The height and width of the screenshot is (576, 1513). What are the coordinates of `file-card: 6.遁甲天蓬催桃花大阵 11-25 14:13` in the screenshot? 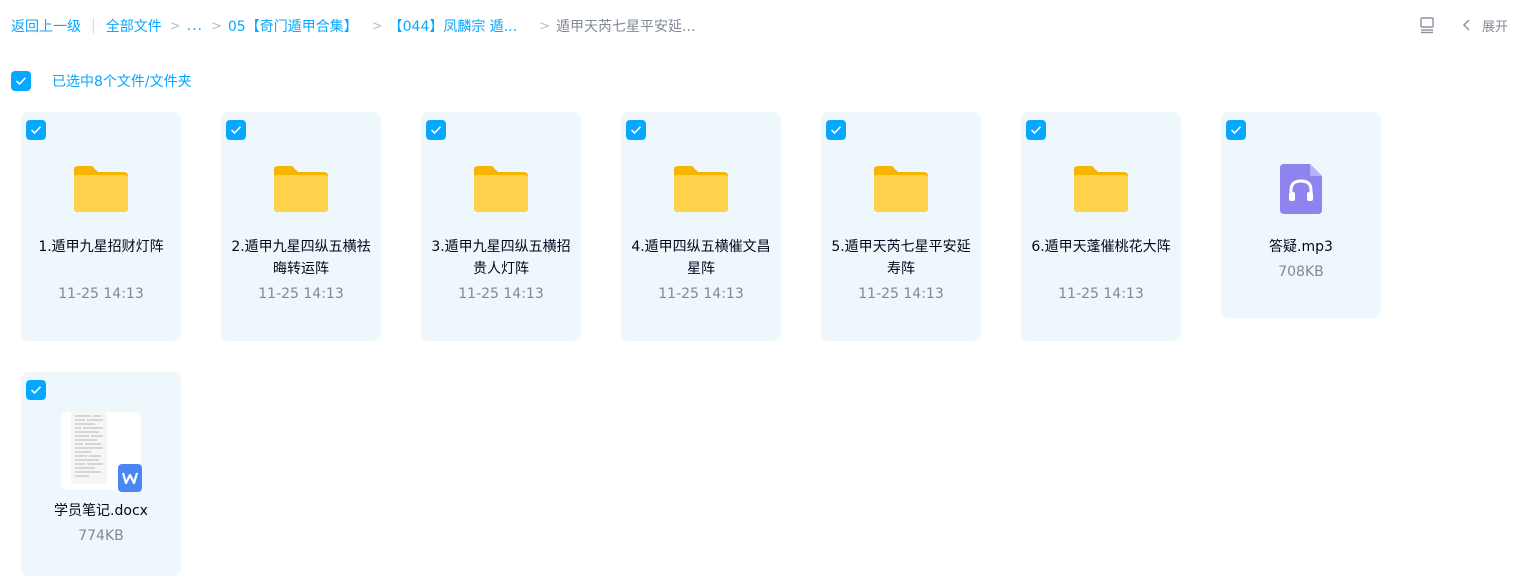 It's located at (1101, 226).